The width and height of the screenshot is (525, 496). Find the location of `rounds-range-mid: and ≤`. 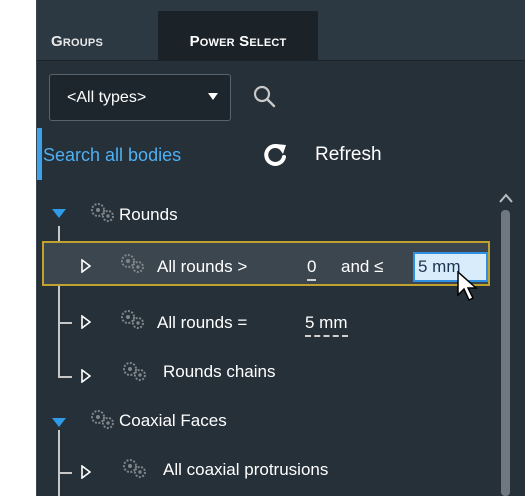

rounds-range-mid: and ≤ is located at coordinates (362, 266).